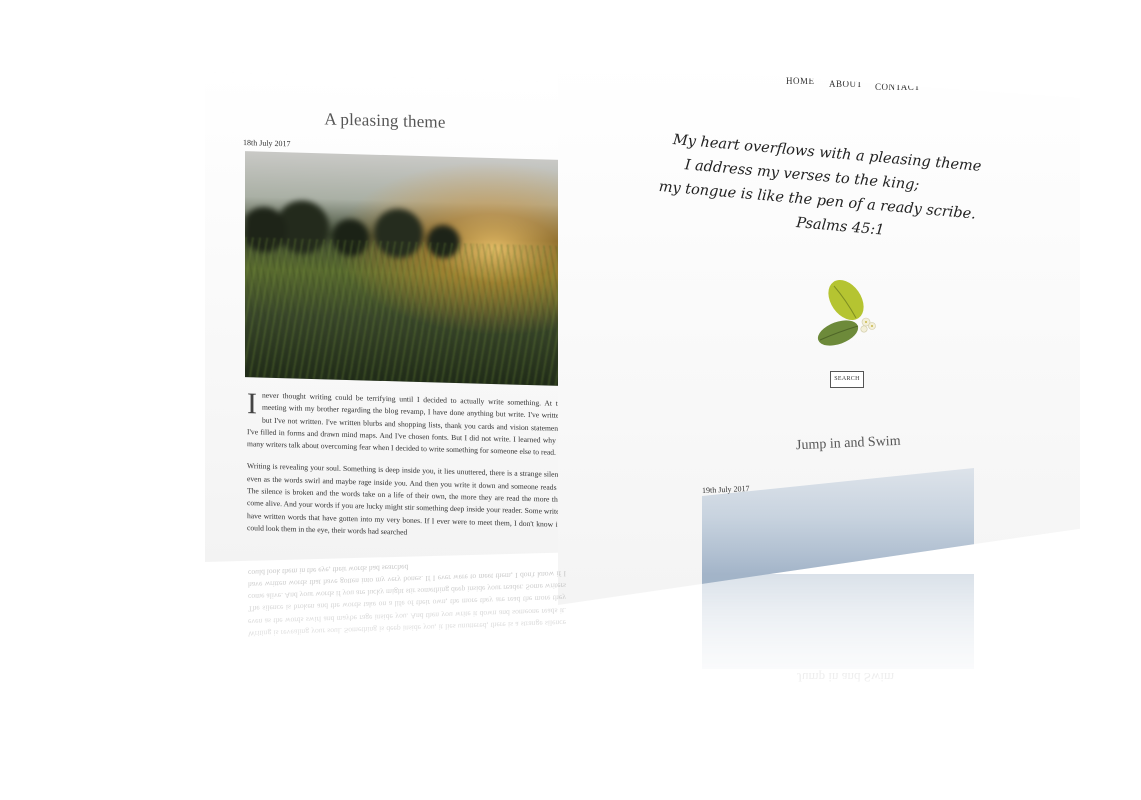 The height and width of the screenshot is (800, 1141). Describe the element at coordinates (847, 379) in the screenshot. I see `search-button: SEARCH` at that location.